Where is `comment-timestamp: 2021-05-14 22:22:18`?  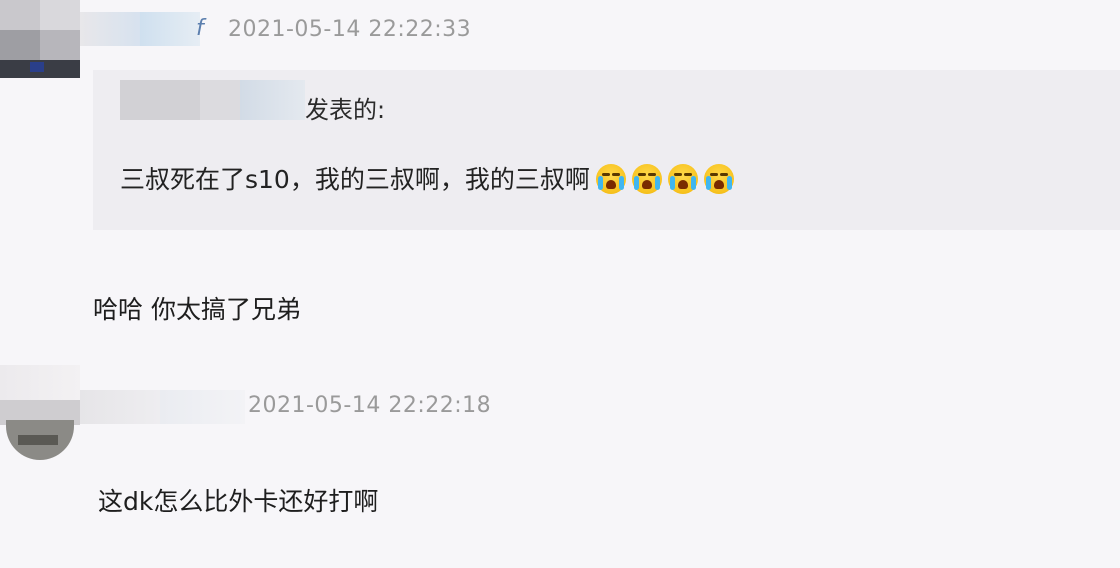
comment-timestamp: 2021-05-14 22:22:18 is located at coordinates (370, 405).